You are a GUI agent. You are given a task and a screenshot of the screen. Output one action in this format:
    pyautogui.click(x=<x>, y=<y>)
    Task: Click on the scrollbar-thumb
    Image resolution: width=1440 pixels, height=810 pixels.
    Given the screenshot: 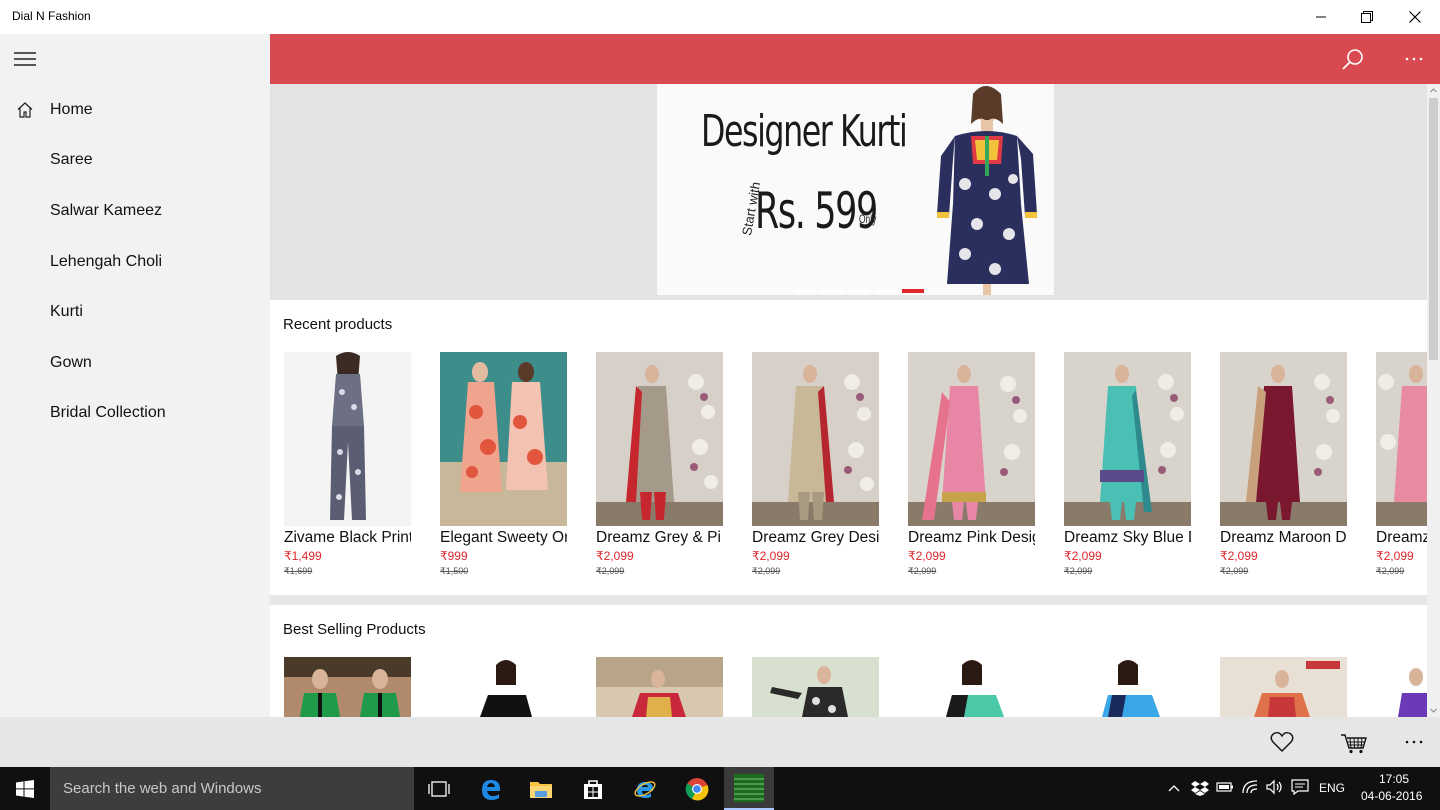 What is the action you would take?
    pyautogui.click(x=1433, y=229)
    